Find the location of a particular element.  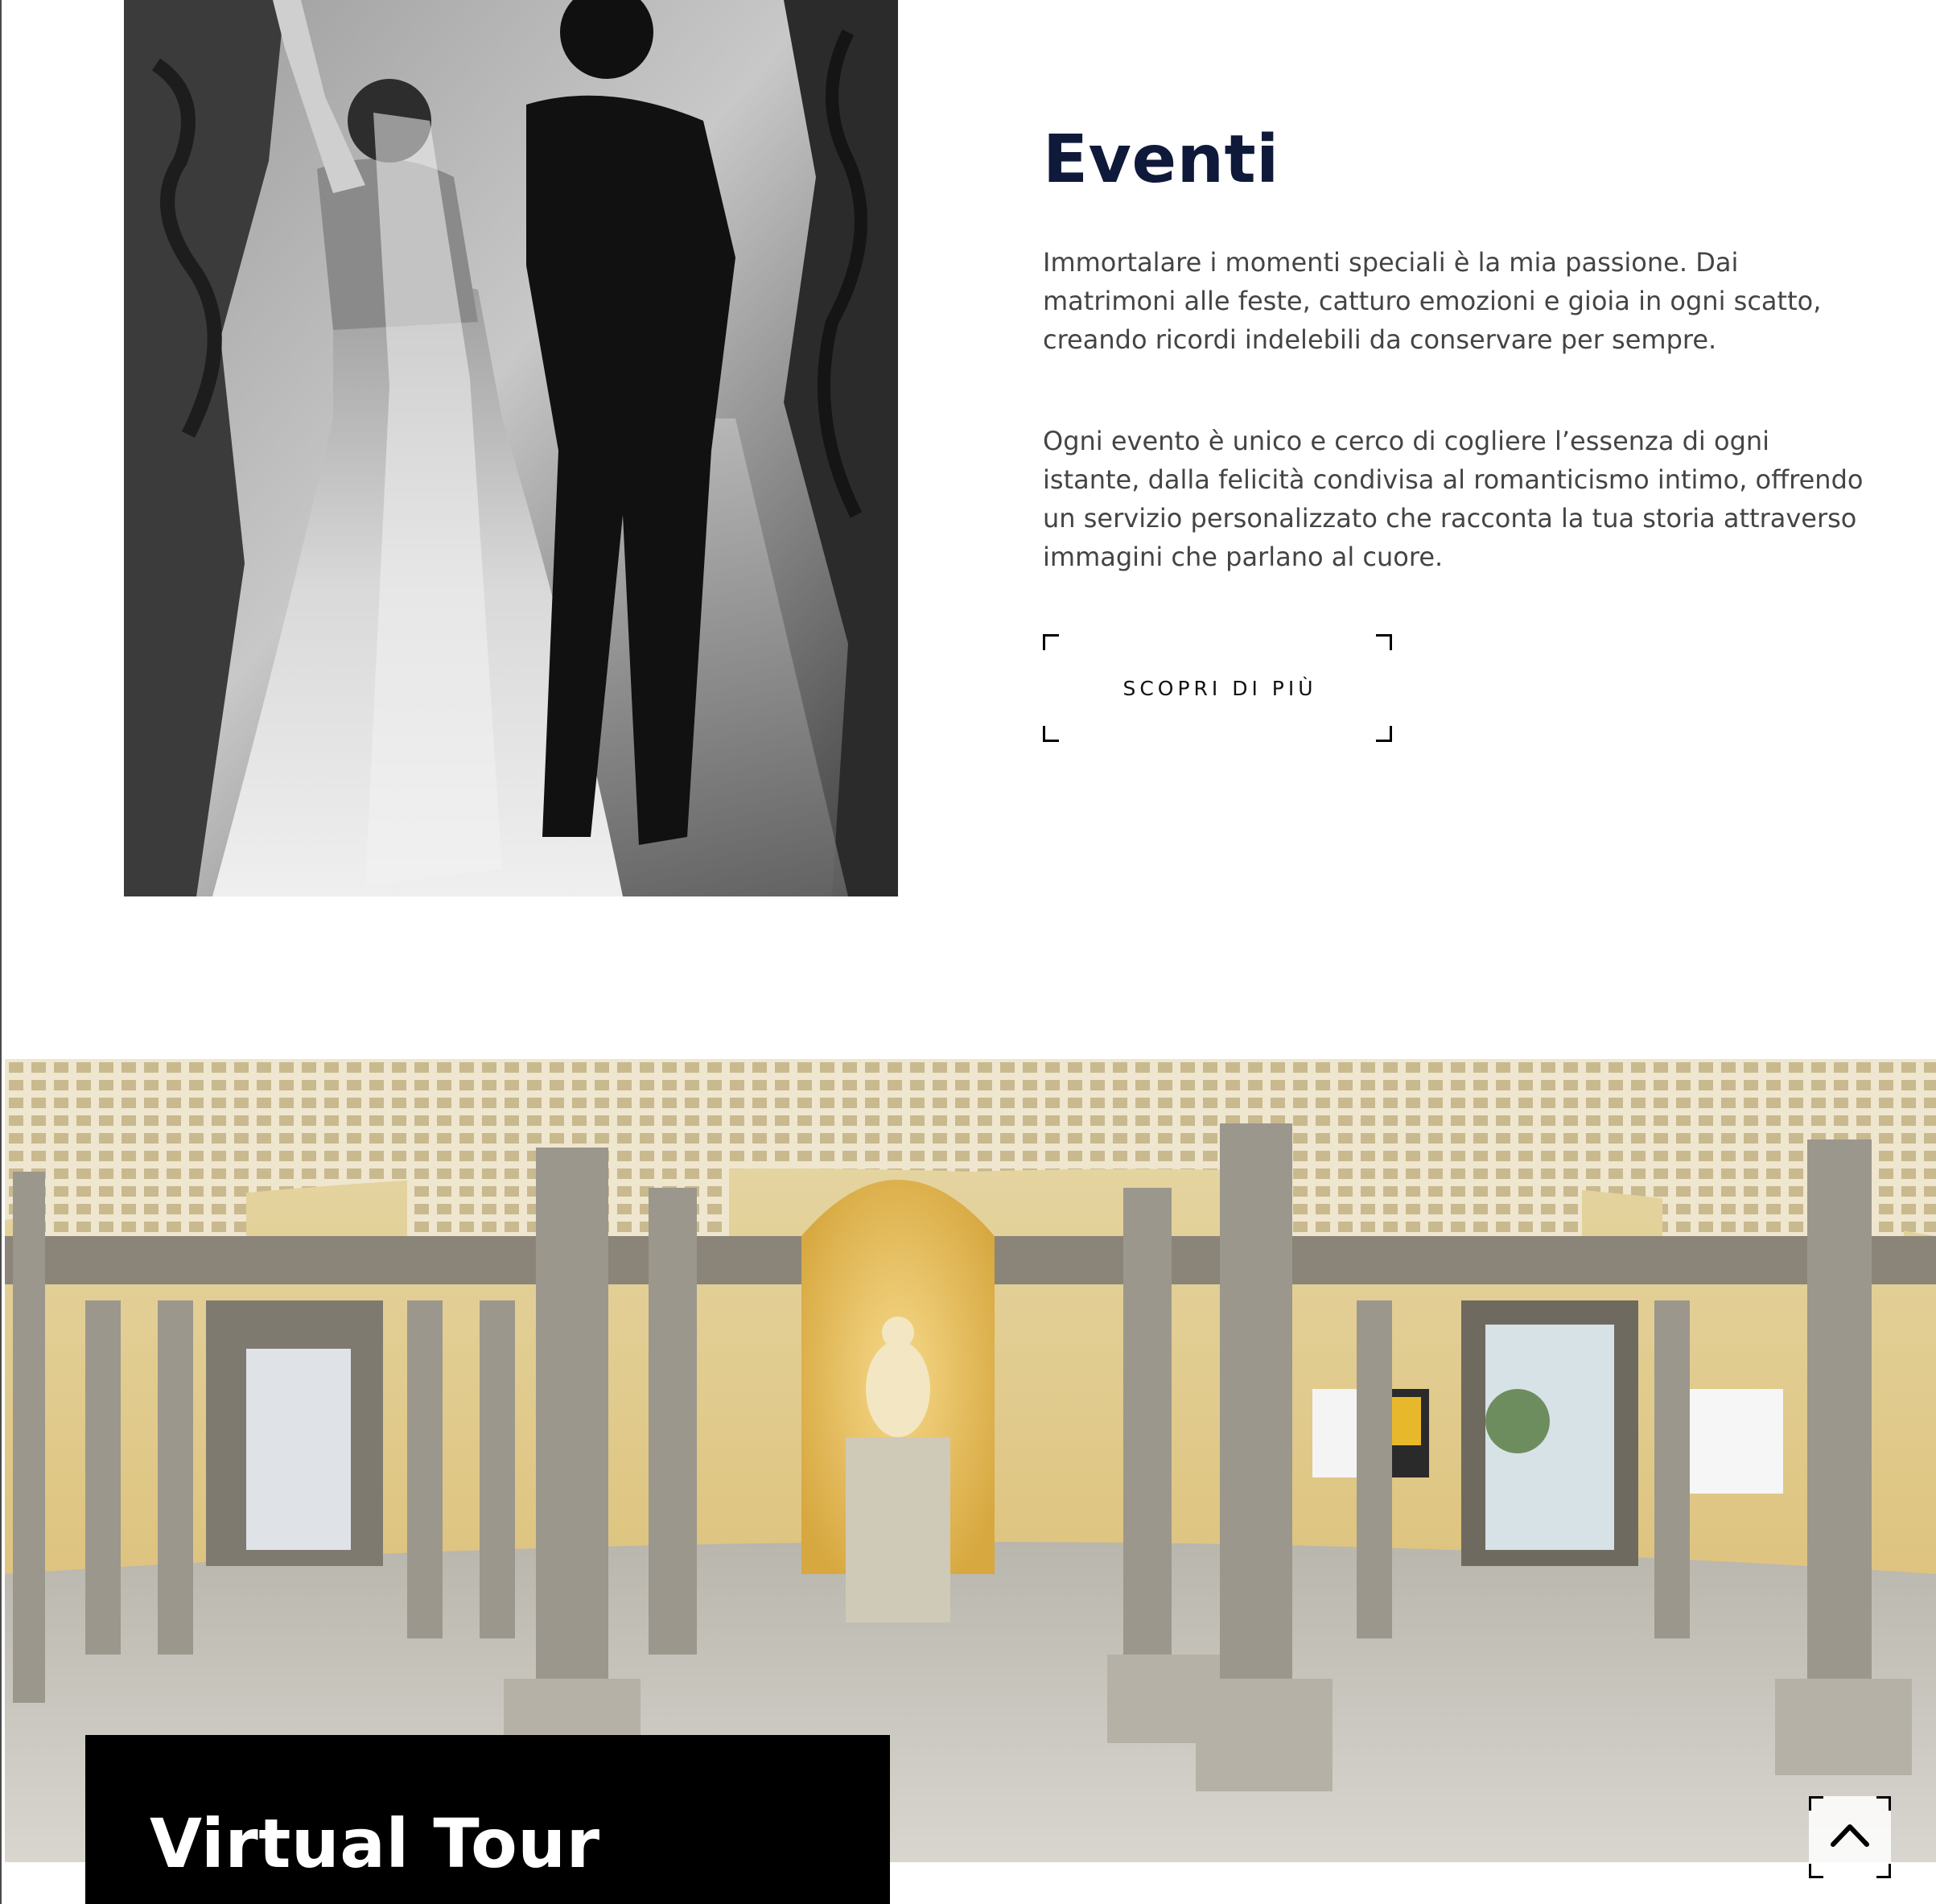

chevron-up-icon is located at coordinates (1850, 1835).